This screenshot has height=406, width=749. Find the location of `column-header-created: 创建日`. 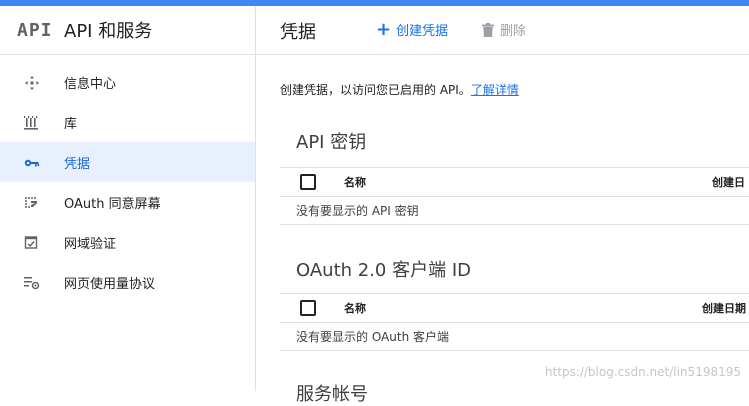

column-header-created: 创建日 is located at coordinates (728, 182).